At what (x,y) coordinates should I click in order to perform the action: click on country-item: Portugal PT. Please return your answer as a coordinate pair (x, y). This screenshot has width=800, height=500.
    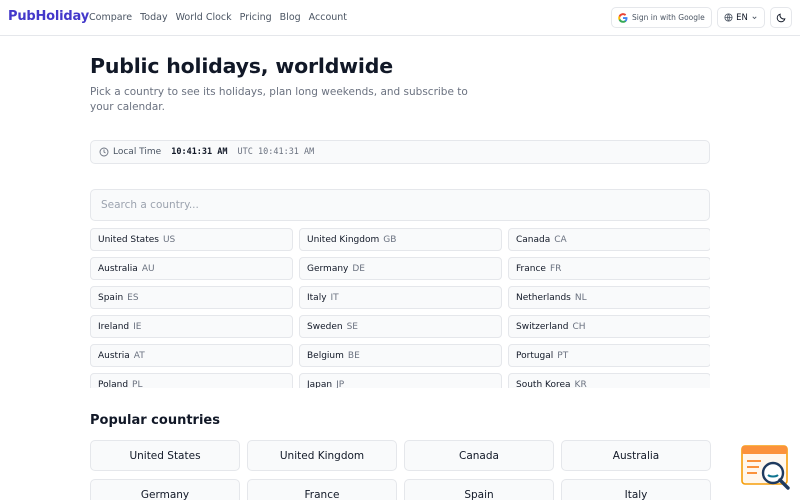
    Looking at the image, I should click on (609, 355).